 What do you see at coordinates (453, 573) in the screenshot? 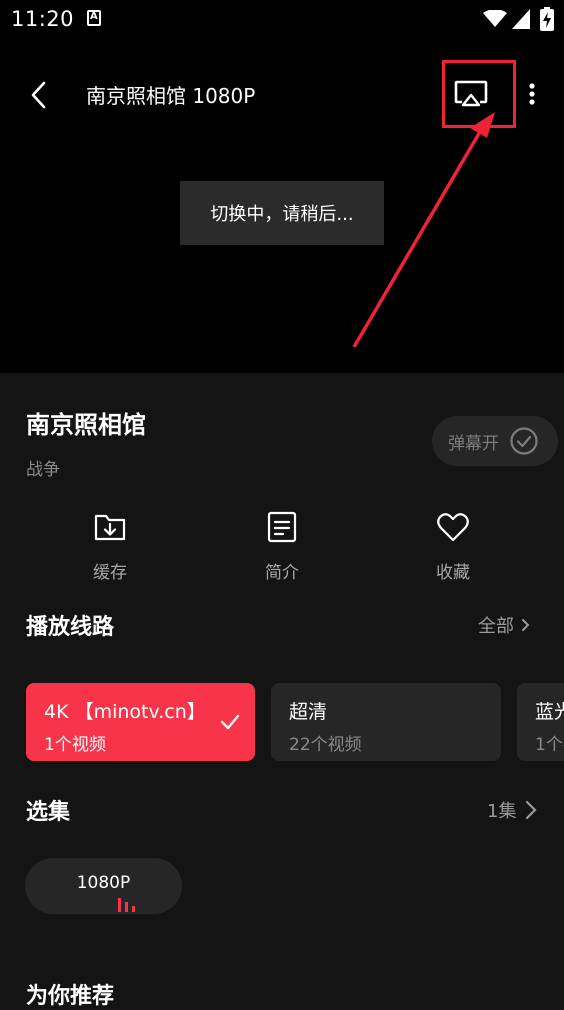
I see `favorite-label: 收藏` at bounding box center [453, 573].